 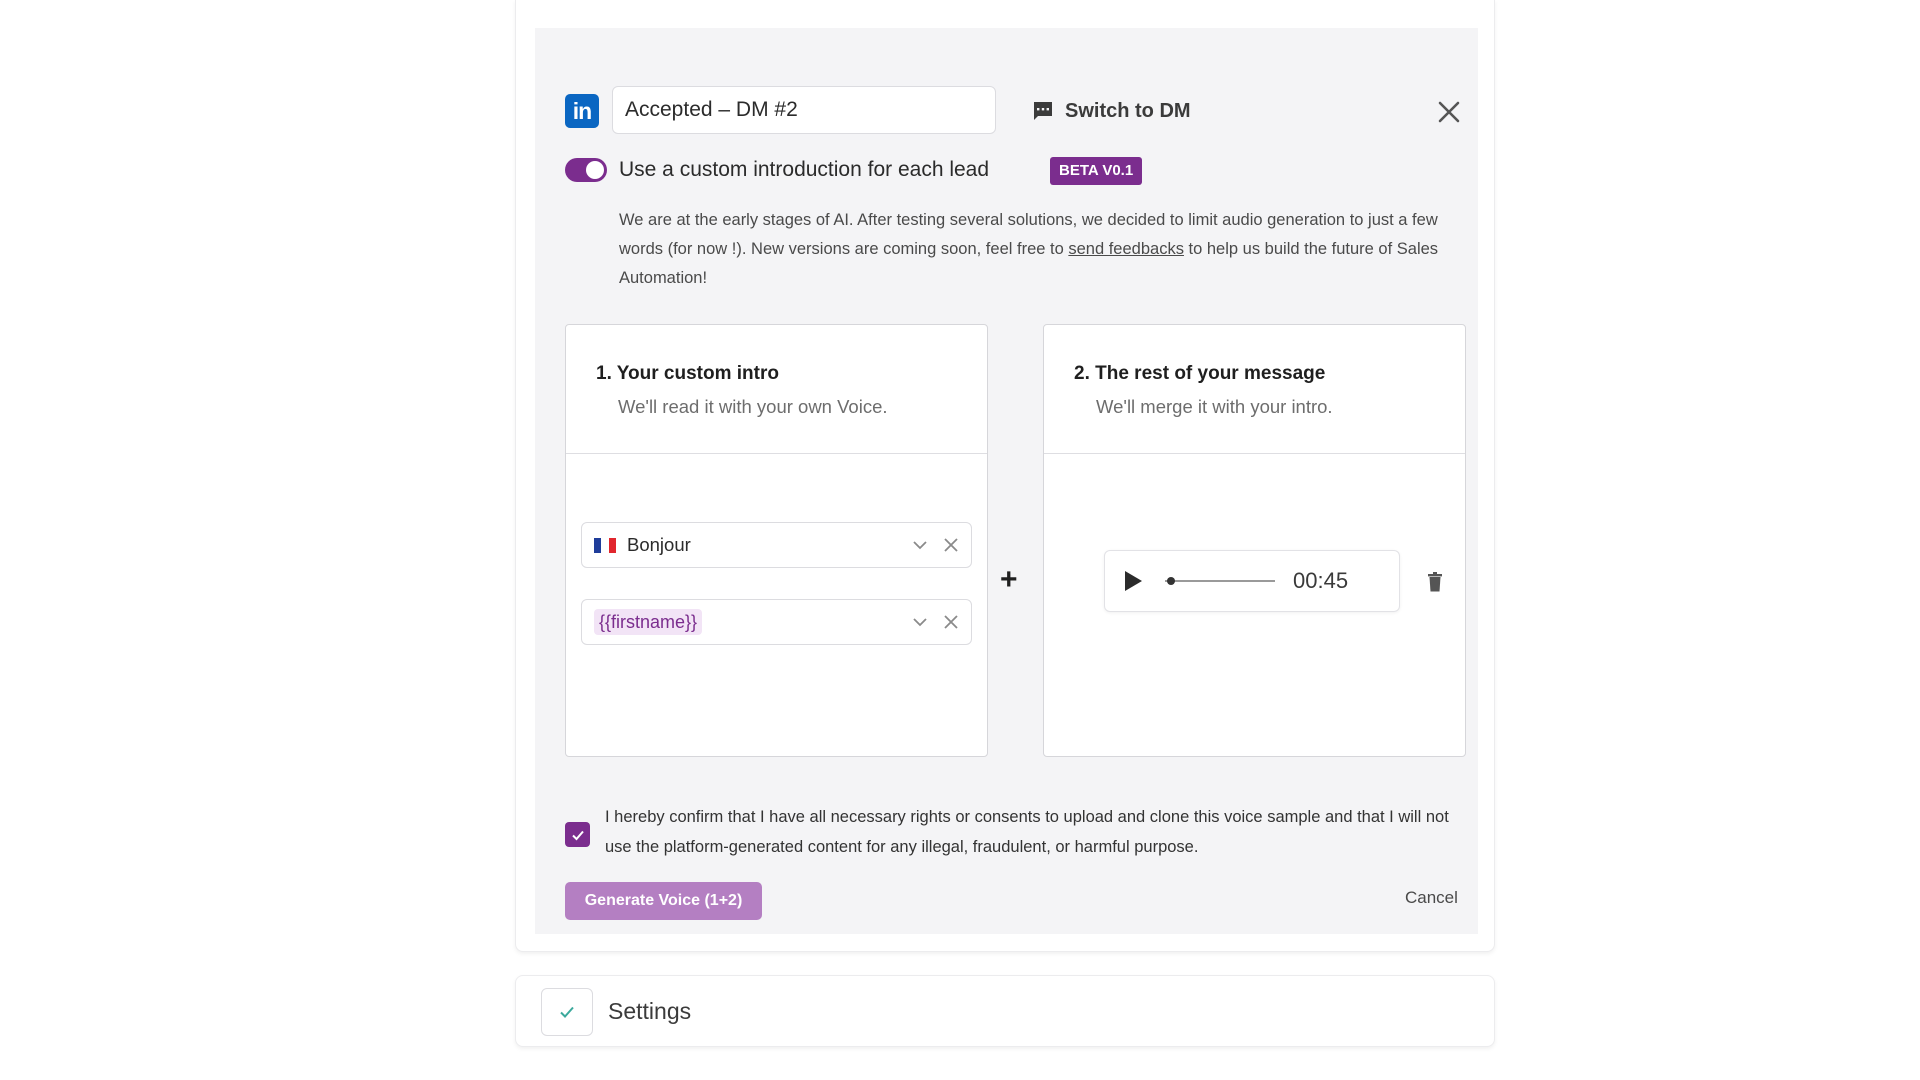 I want to click on custom-intro-label: Use a custom introduction for each lead, so click(x=804, y=169).